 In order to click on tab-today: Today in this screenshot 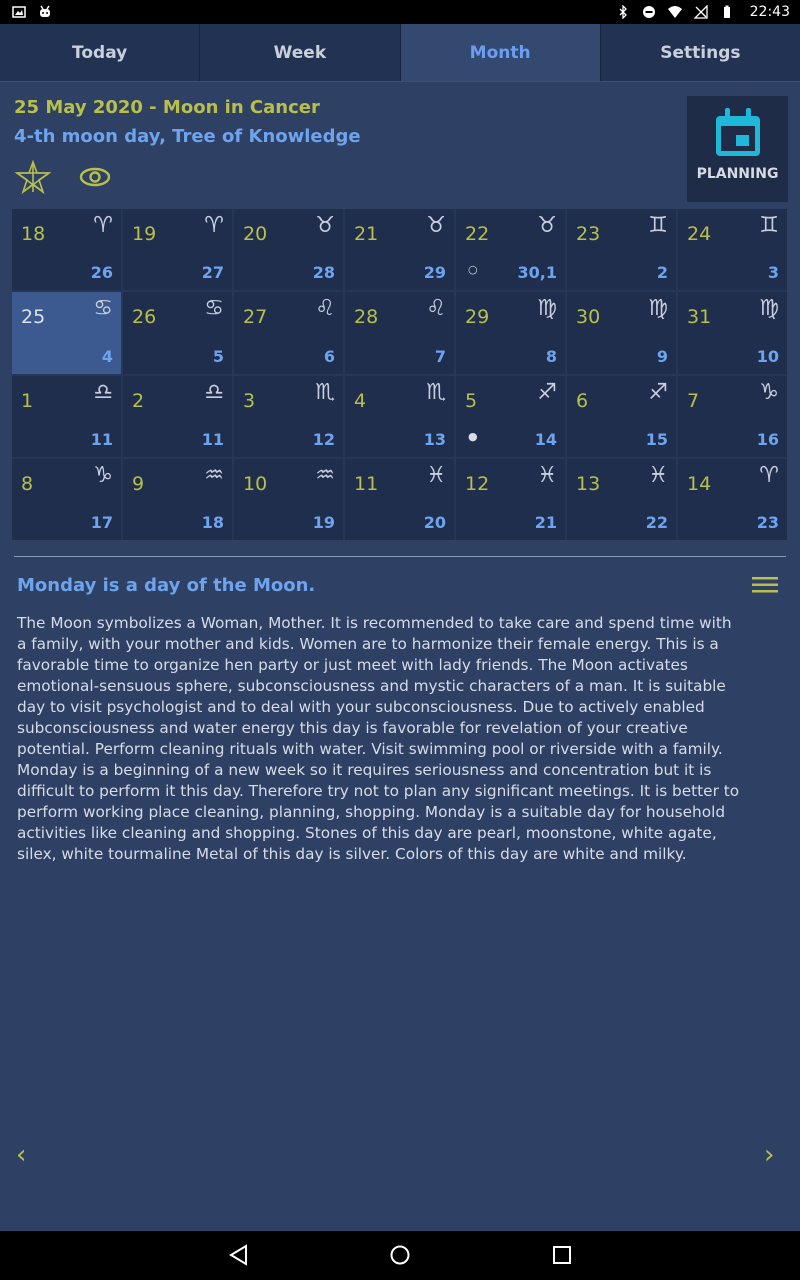, I will do `click(100, 52)`.